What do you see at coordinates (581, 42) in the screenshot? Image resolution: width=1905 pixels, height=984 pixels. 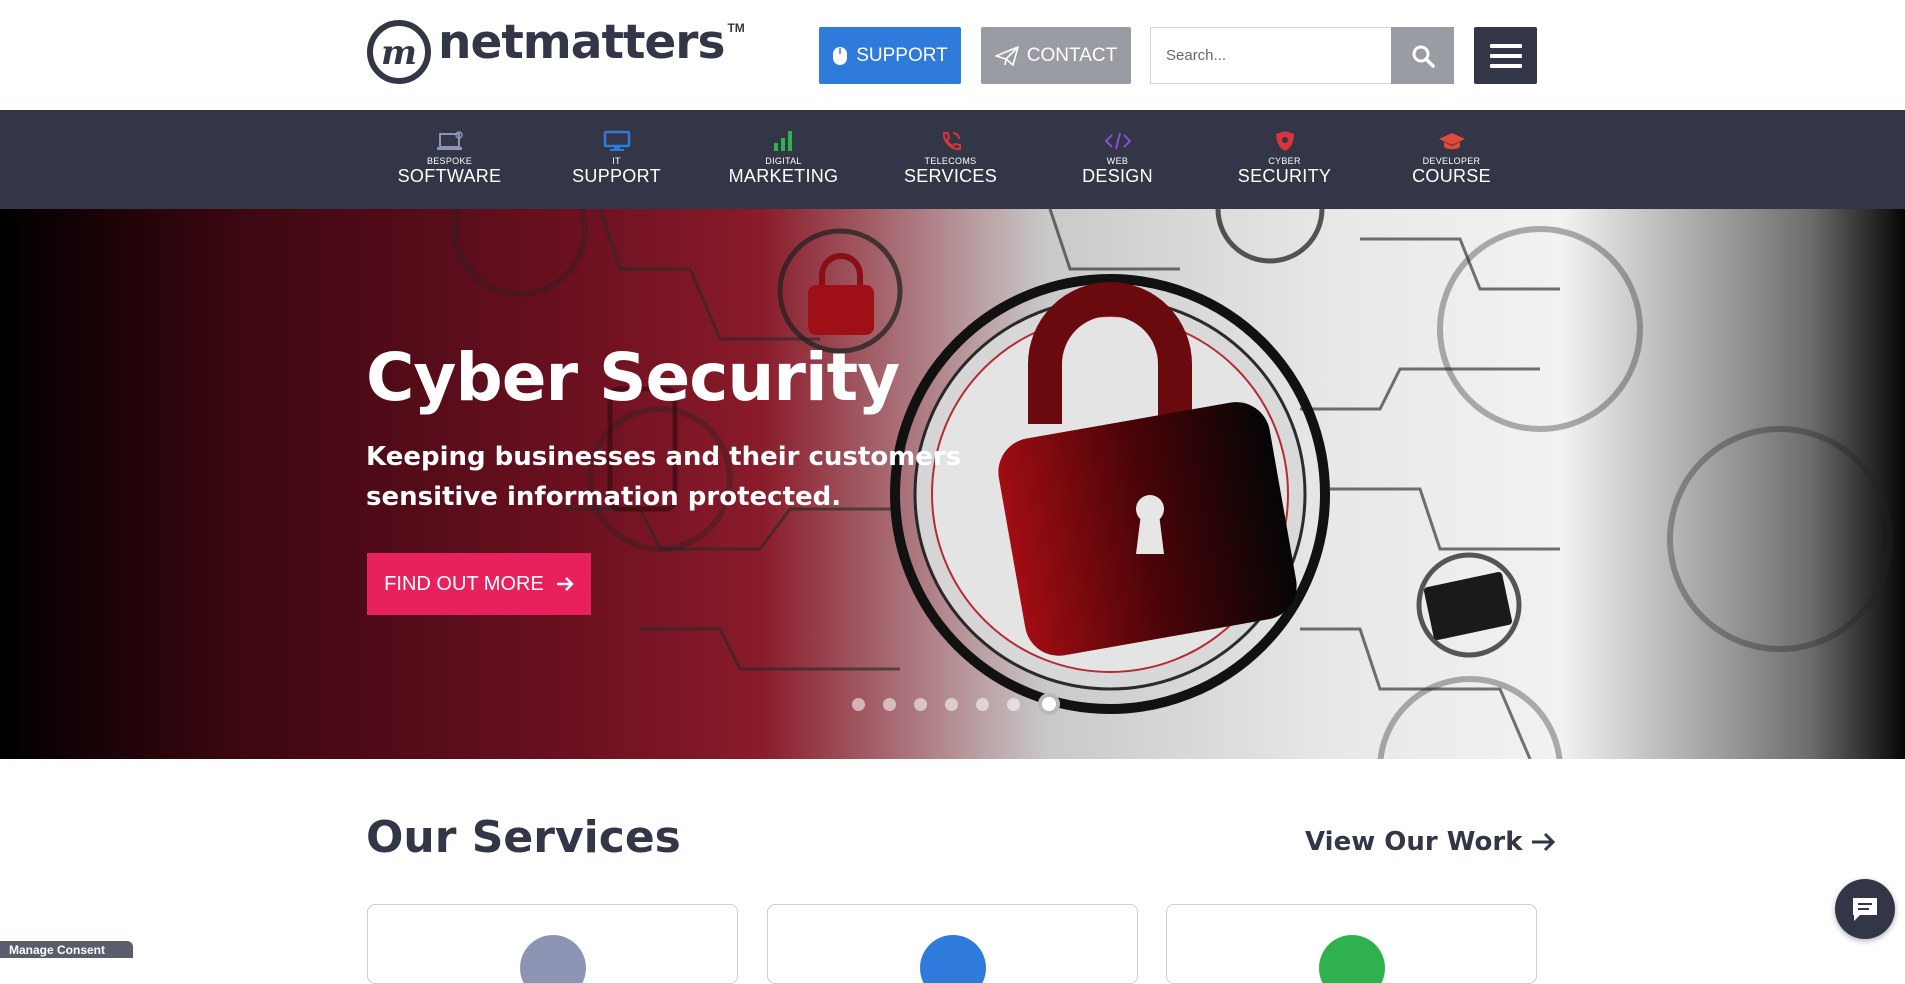 I see `logo-text: netmatters` at bounding box center [581, 42].